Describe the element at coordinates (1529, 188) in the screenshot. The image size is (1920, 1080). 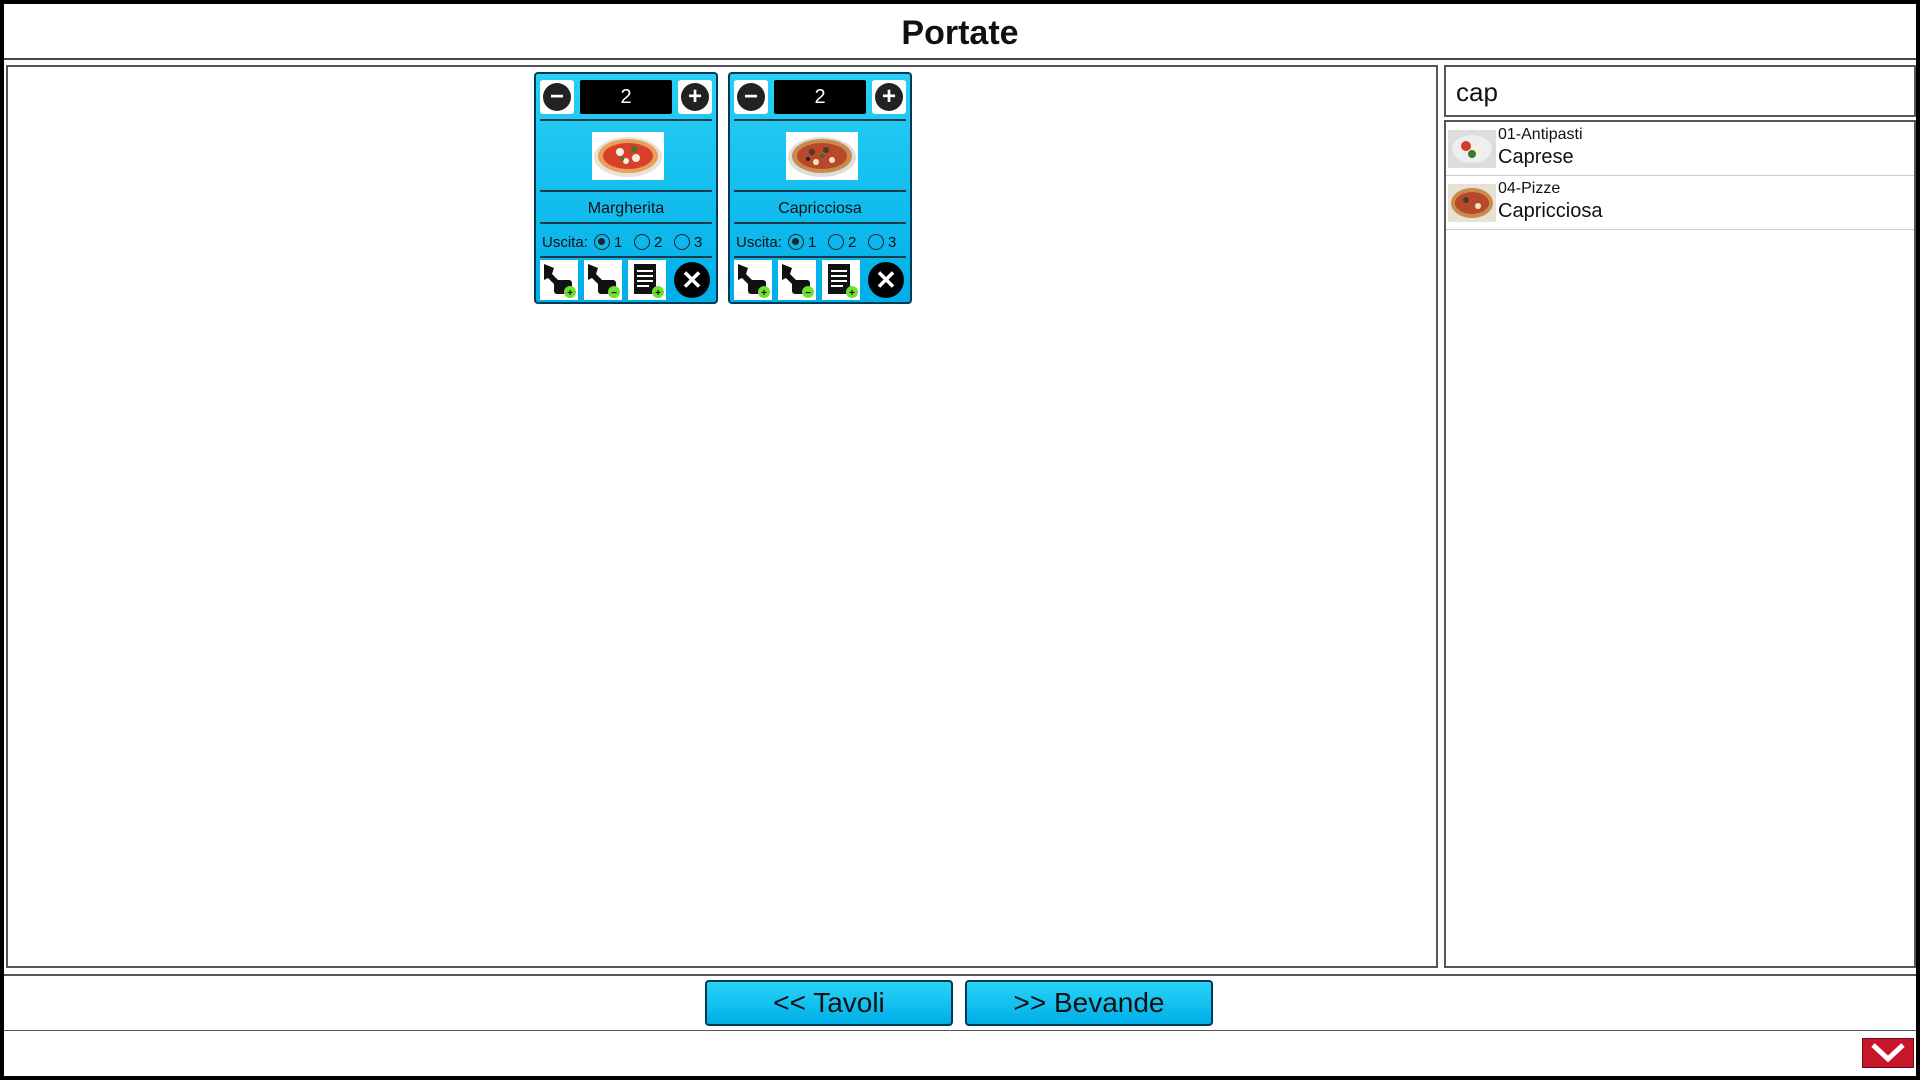
I see `item-category: 04-Pizze` at that location.